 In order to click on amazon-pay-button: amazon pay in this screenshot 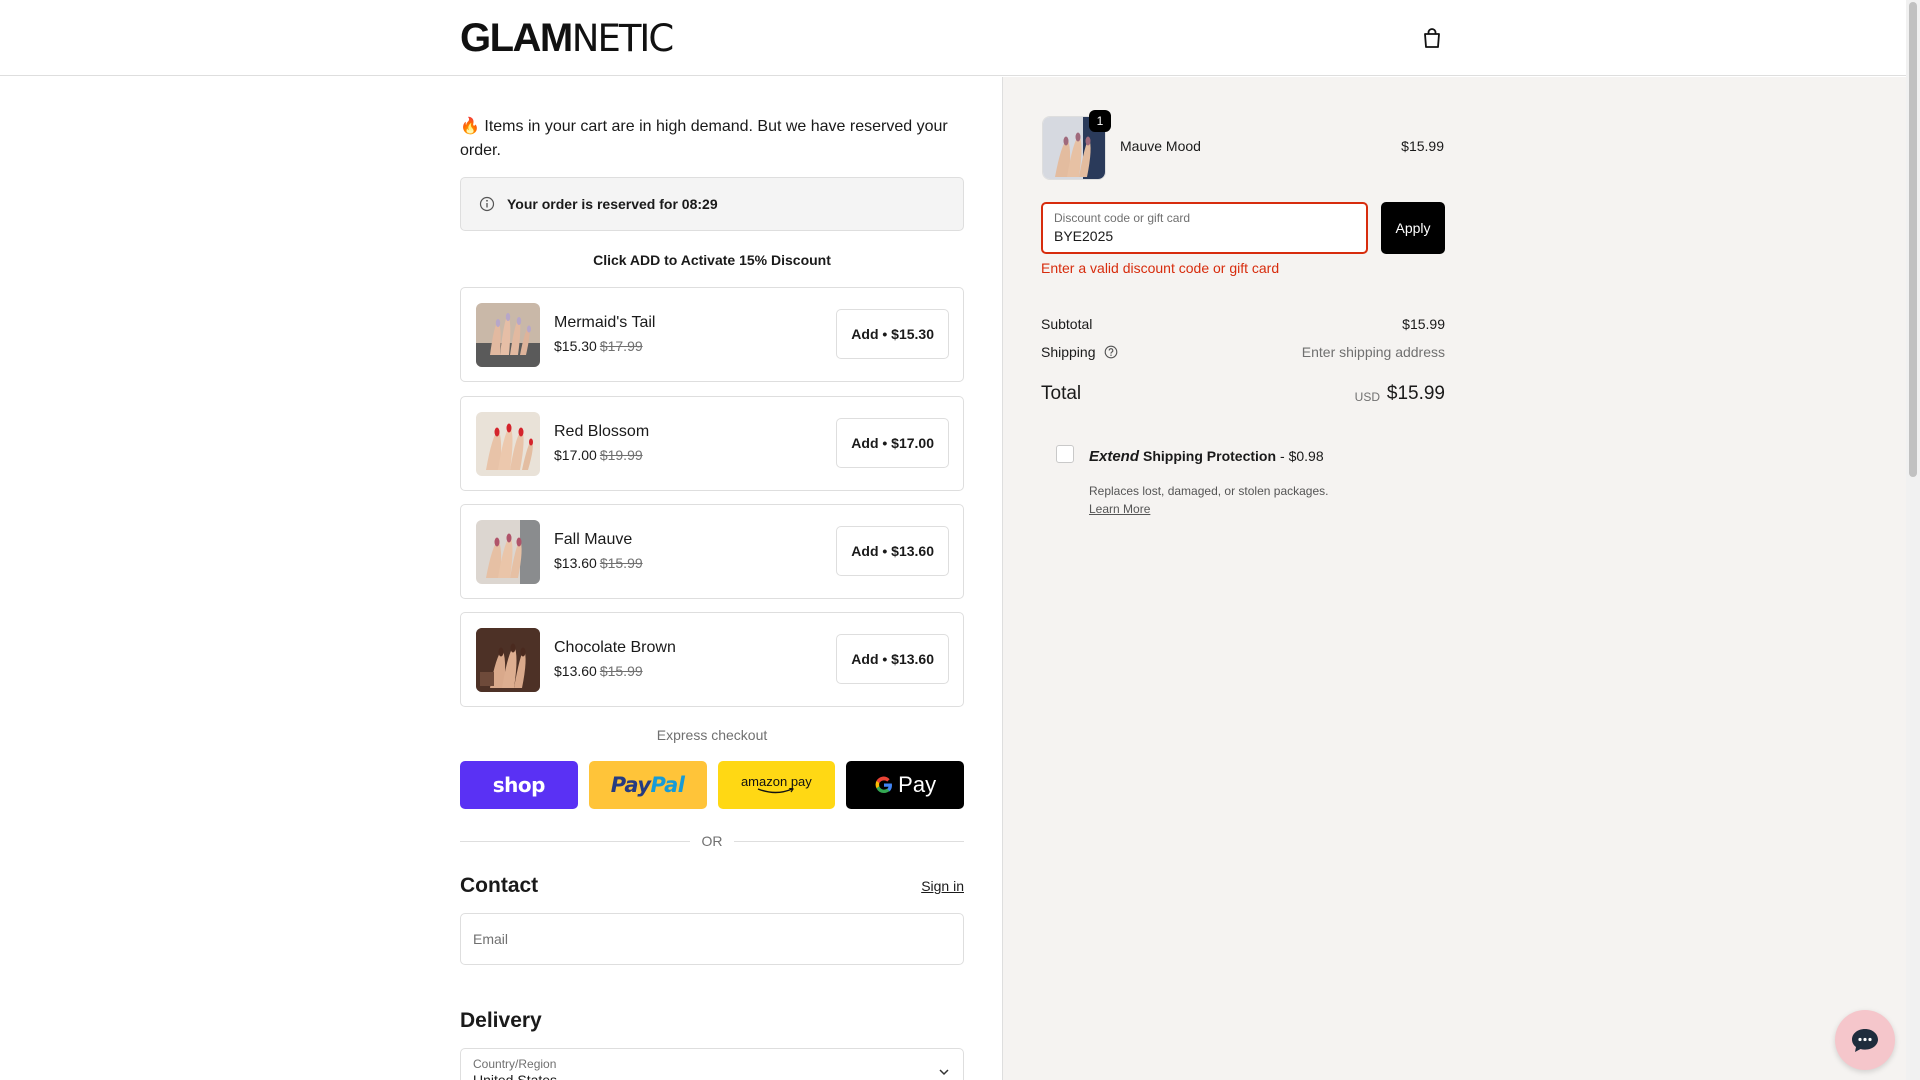, I will do `click(776, 785)`.